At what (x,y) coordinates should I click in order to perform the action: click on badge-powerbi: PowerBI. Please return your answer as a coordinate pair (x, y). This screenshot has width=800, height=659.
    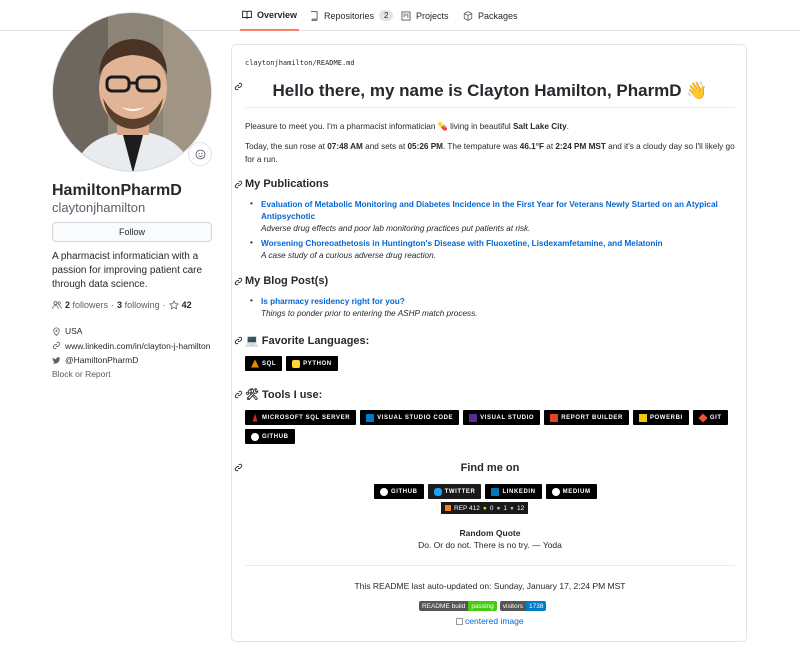
    Looking at the image, I should click on (660, 417).